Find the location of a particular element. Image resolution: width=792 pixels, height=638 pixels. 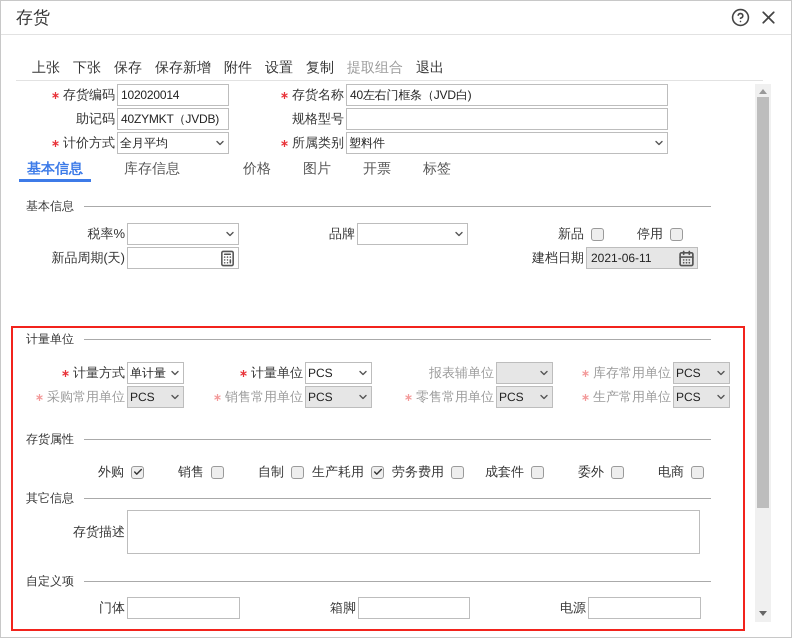

field-label: 库存常用单位 is located at coordinates (626, 373).